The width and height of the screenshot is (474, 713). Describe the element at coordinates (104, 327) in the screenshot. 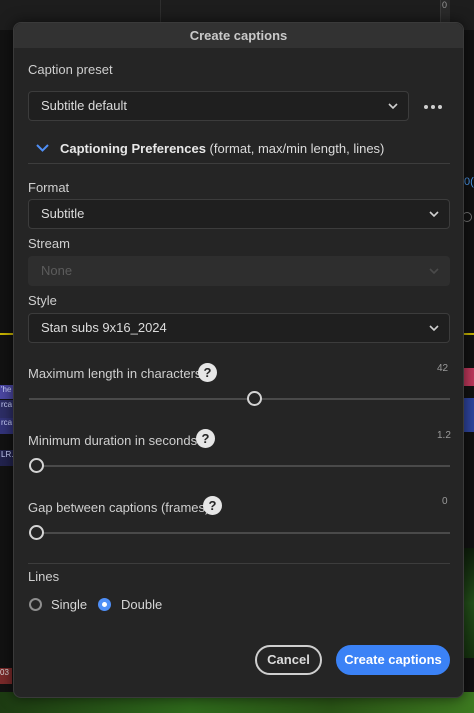

I see `style-value: Stan subs 9x16_2024` at that location.